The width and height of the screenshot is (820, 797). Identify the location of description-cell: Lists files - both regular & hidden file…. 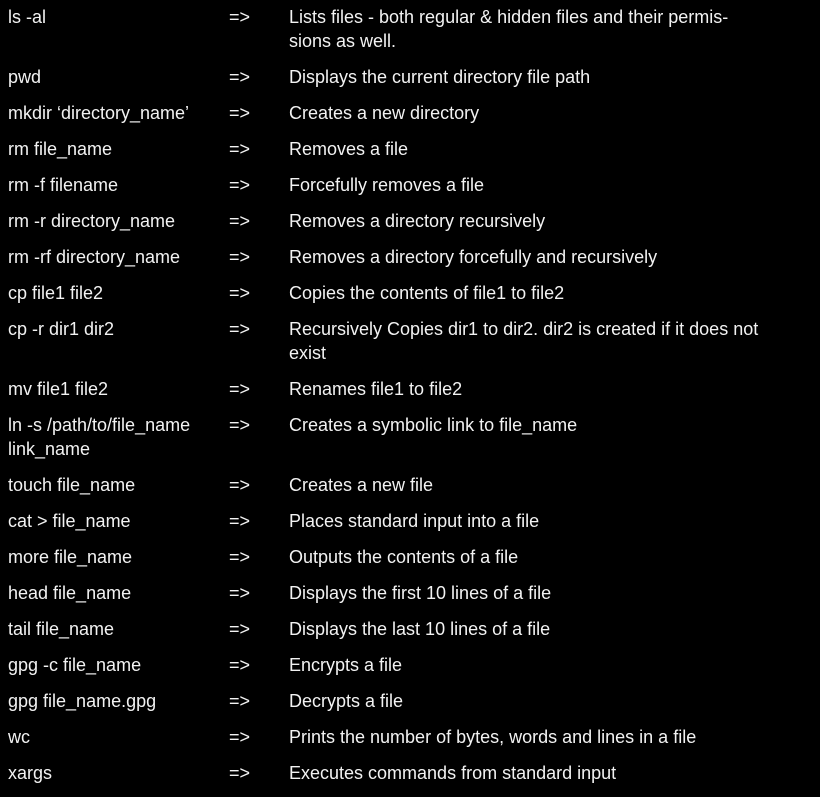
(550, 29).